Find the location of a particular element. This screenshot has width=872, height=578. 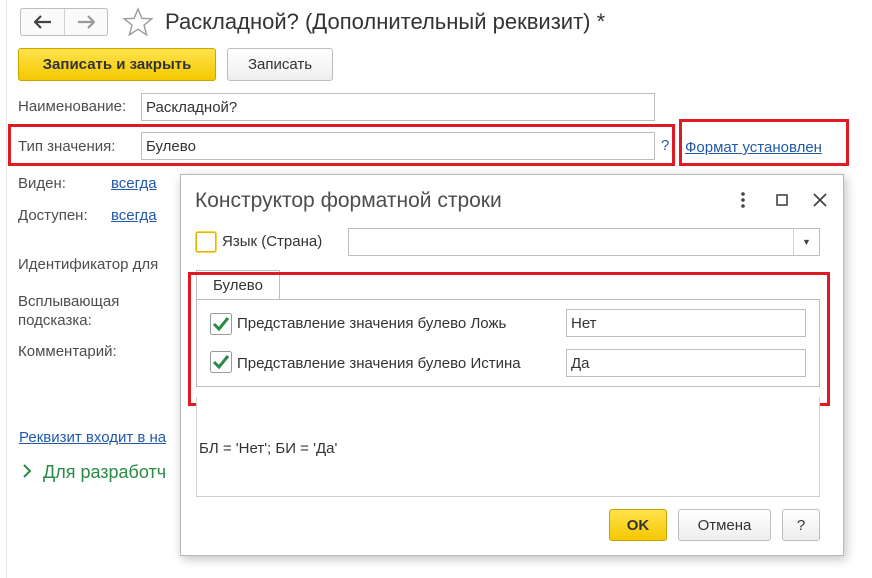

format-string-text: БЛ = 'Нет'; БИ = 'Да' is located at coordinates (268, 448).